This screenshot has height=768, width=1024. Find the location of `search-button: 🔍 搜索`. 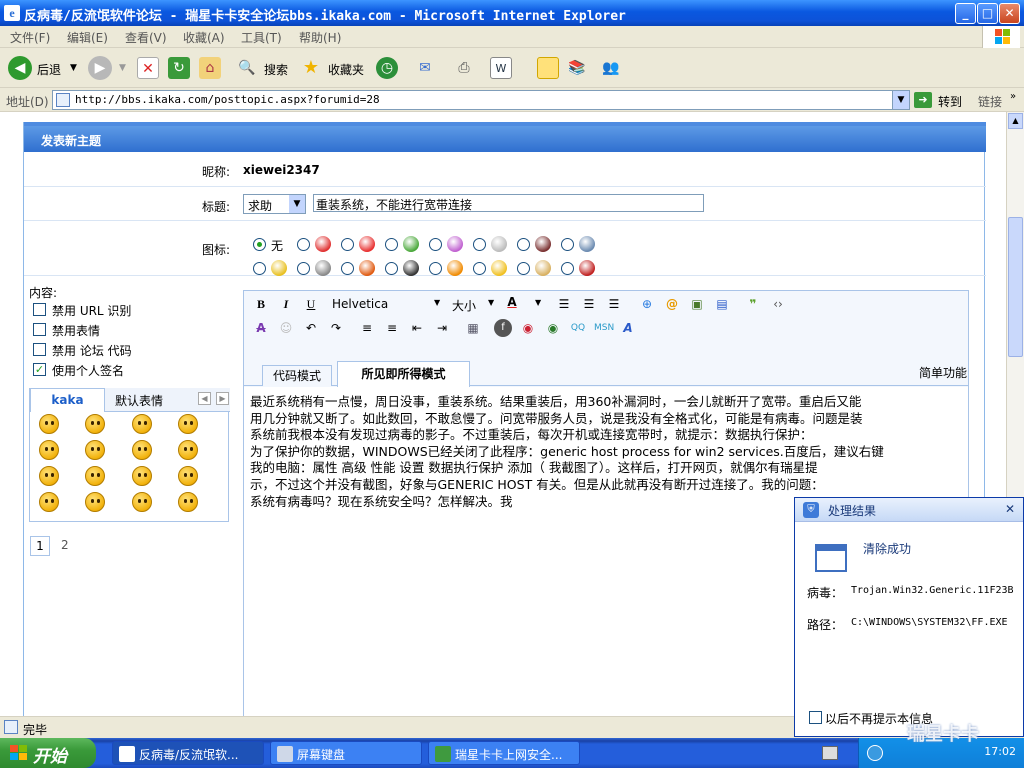

search-button: 🔍 搜索 is located at coordinates (266, 68).